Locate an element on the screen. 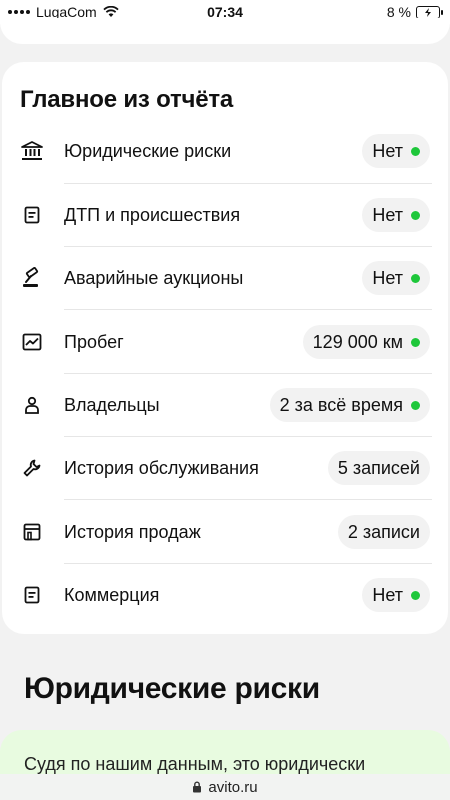 The width and height of the screenshot is (450, 800). summary-row-legal-risks: Юридические риски Нет is located at coordinates (225, 151).